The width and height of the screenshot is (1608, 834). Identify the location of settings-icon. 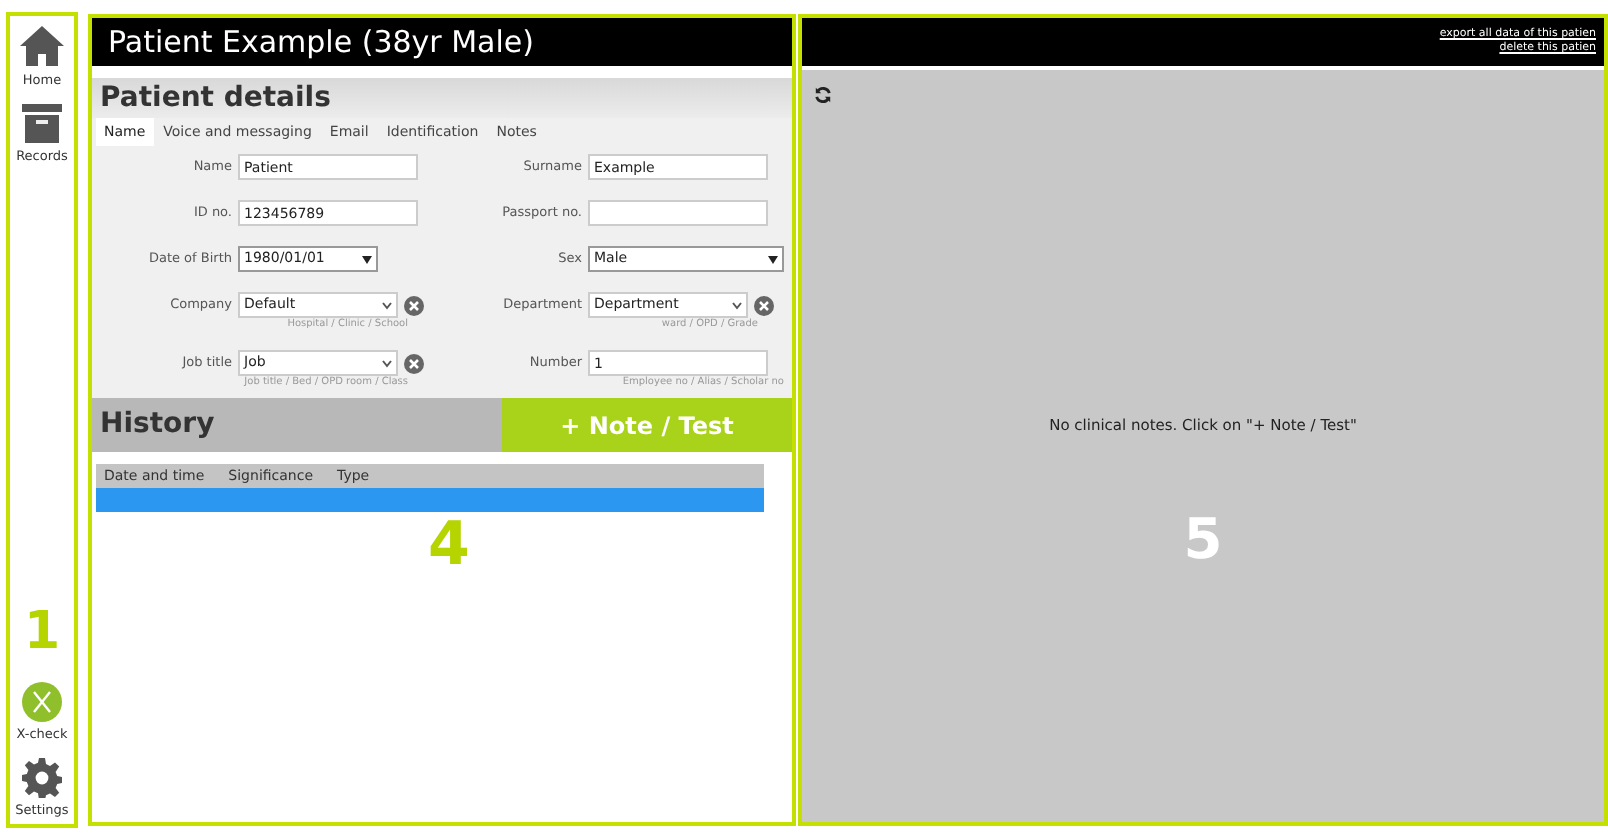
(41, 777).